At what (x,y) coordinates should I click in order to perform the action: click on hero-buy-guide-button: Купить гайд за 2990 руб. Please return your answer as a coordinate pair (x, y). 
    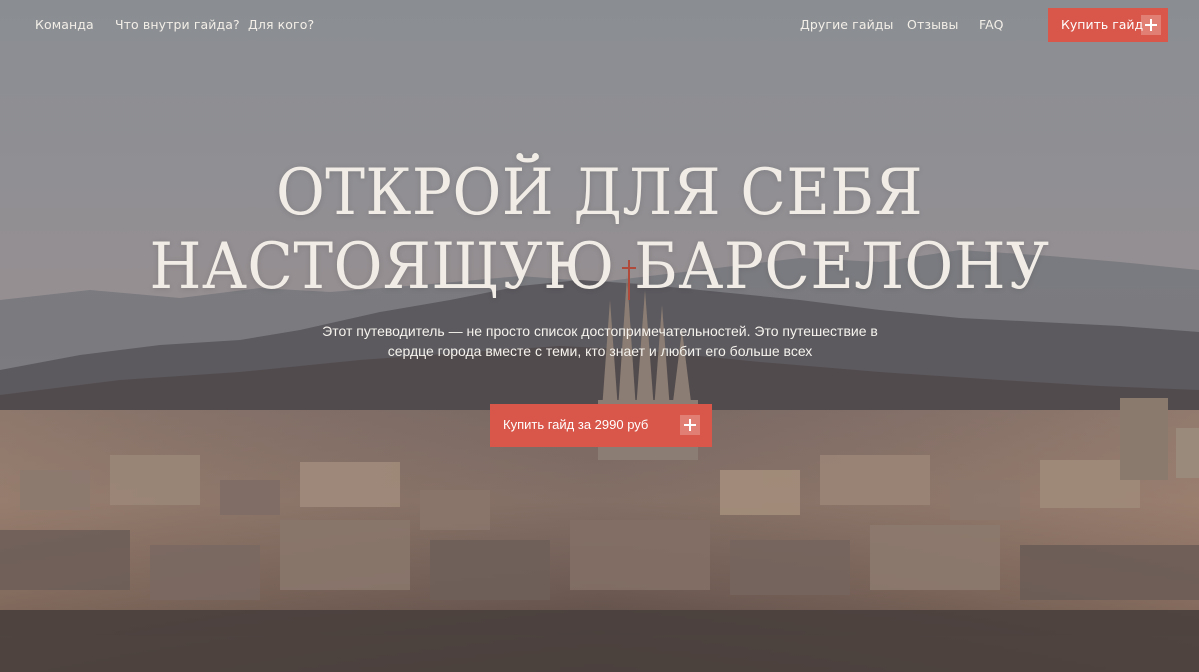
    Looking at the image, I should click on (601, 425).